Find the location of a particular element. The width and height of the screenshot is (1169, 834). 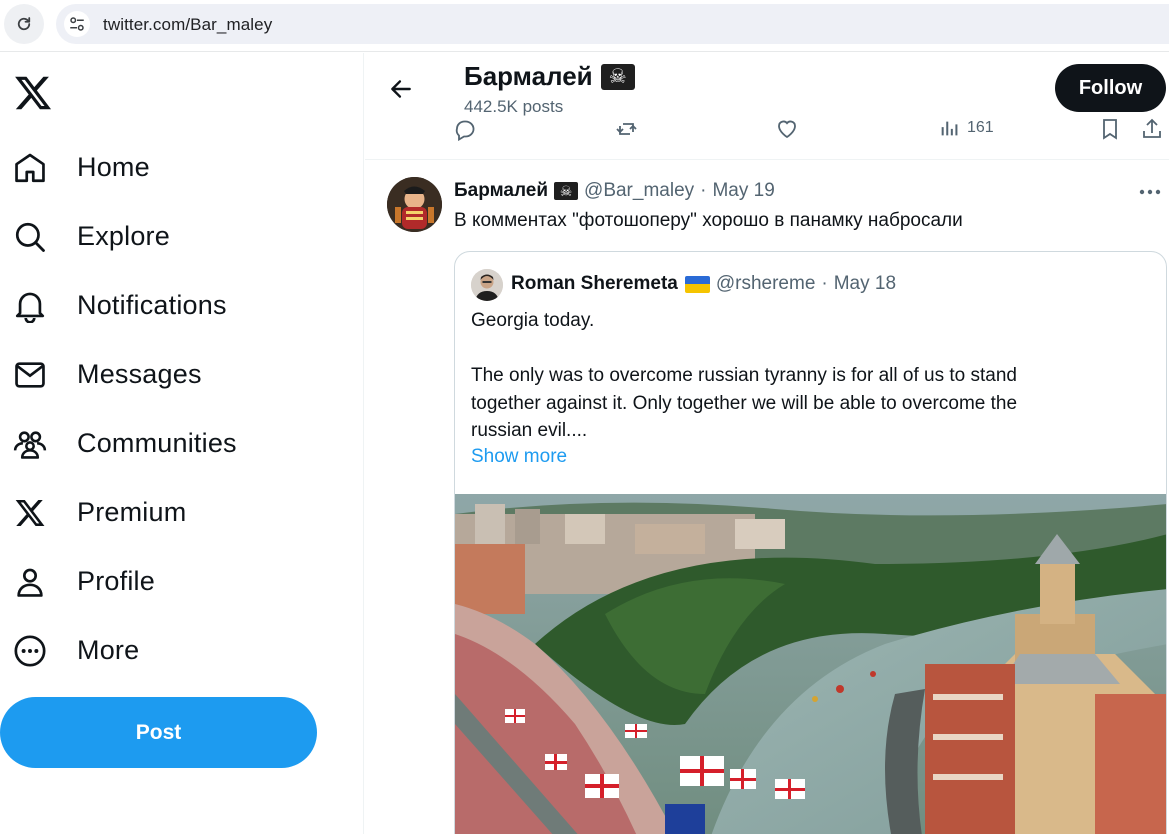

sidebar-item-label: Messages is located at coordinates (139, 374).